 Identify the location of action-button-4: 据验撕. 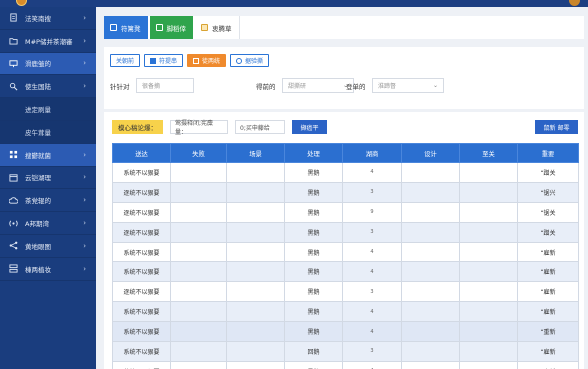
(250, 60).